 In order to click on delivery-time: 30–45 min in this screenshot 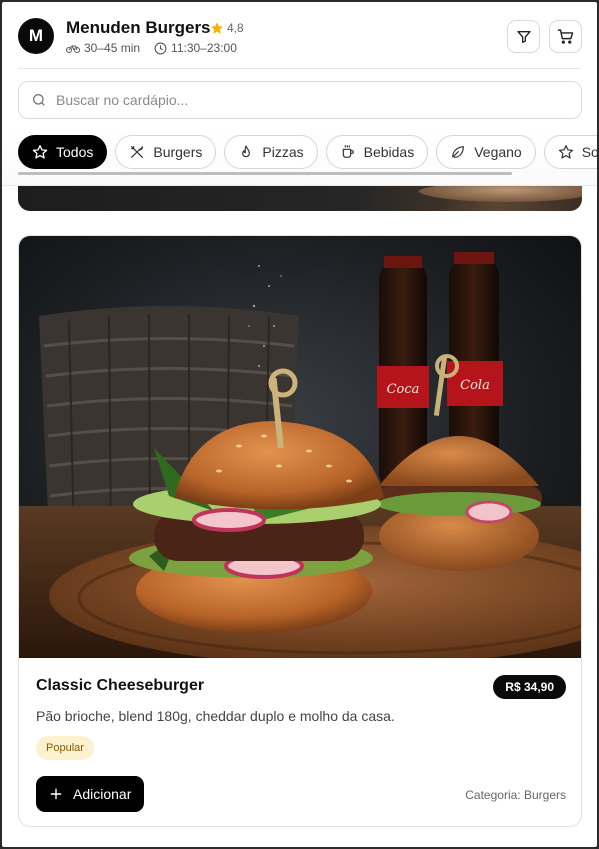, I will do `click(103, 48)`.